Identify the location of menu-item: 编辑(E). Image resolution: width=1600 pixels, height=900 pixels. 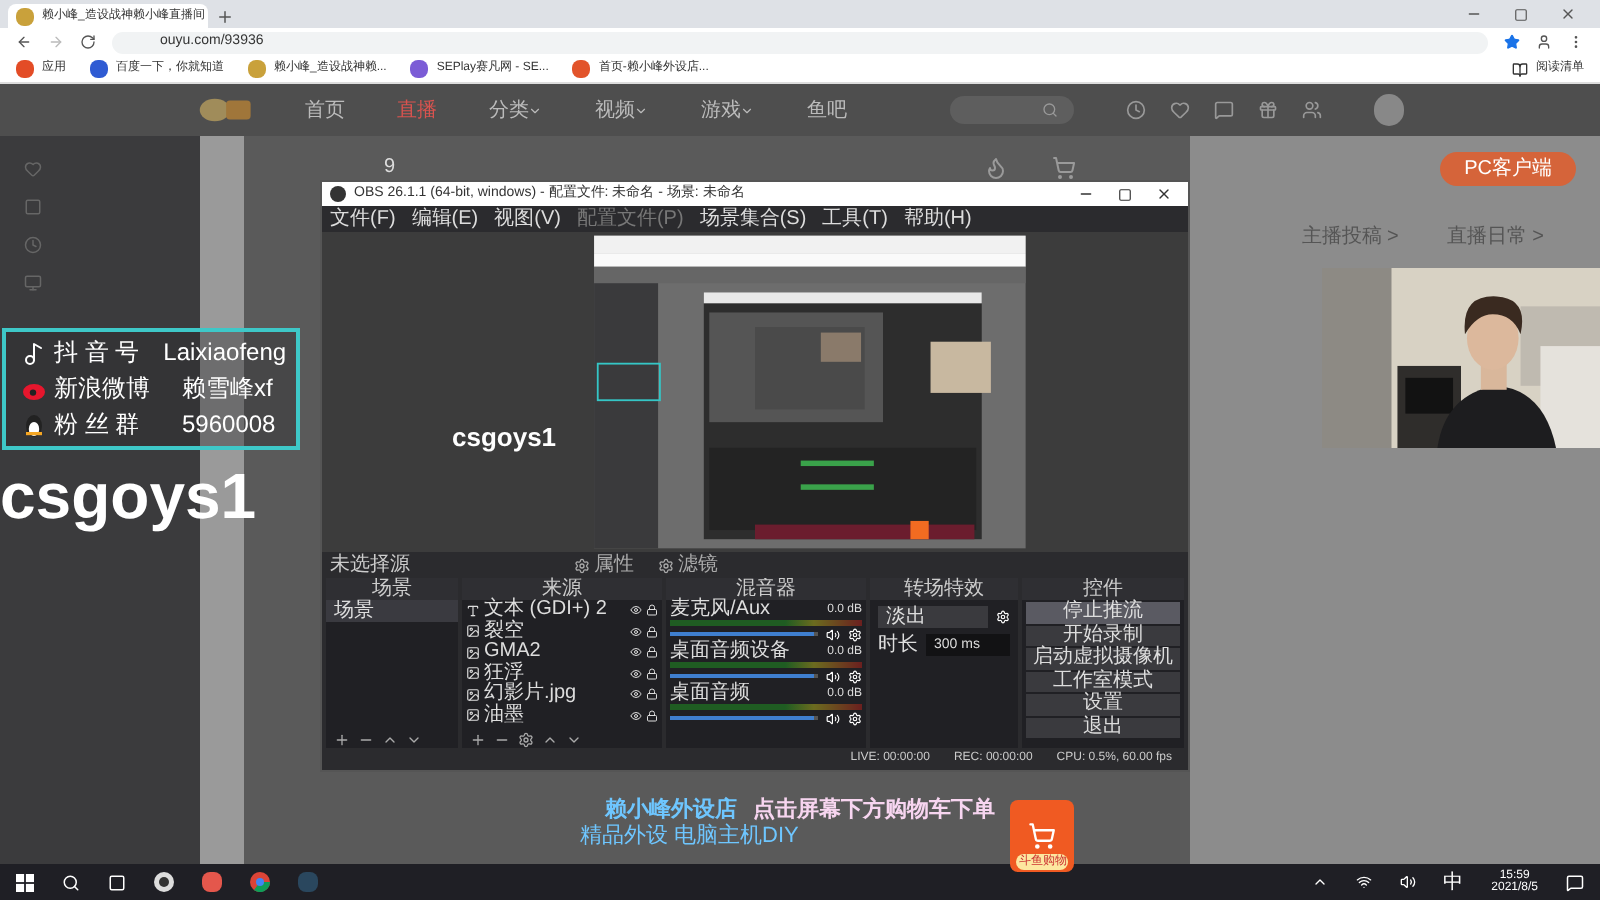
(445, 219).